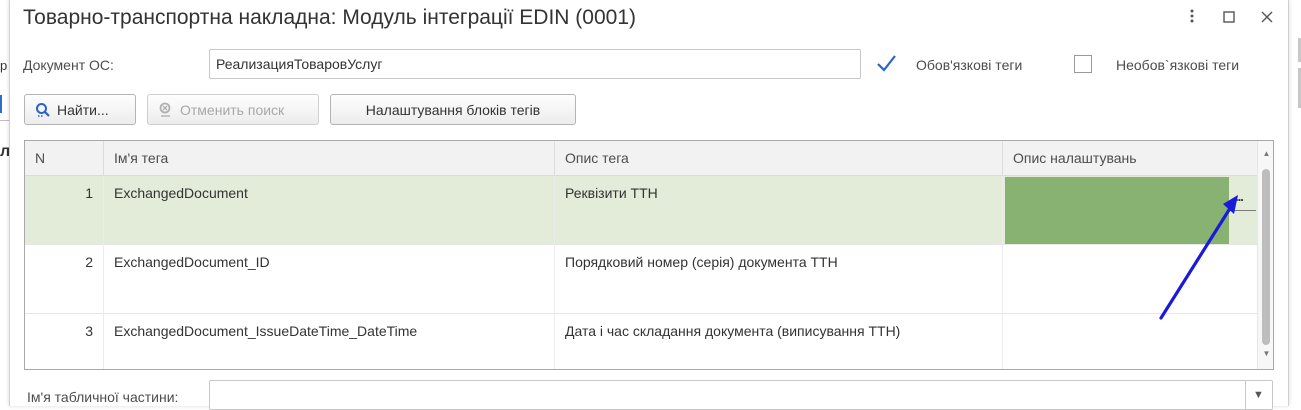 The image size is (1301, 410). I want to click on maximize-icon, so click(1229, 19).